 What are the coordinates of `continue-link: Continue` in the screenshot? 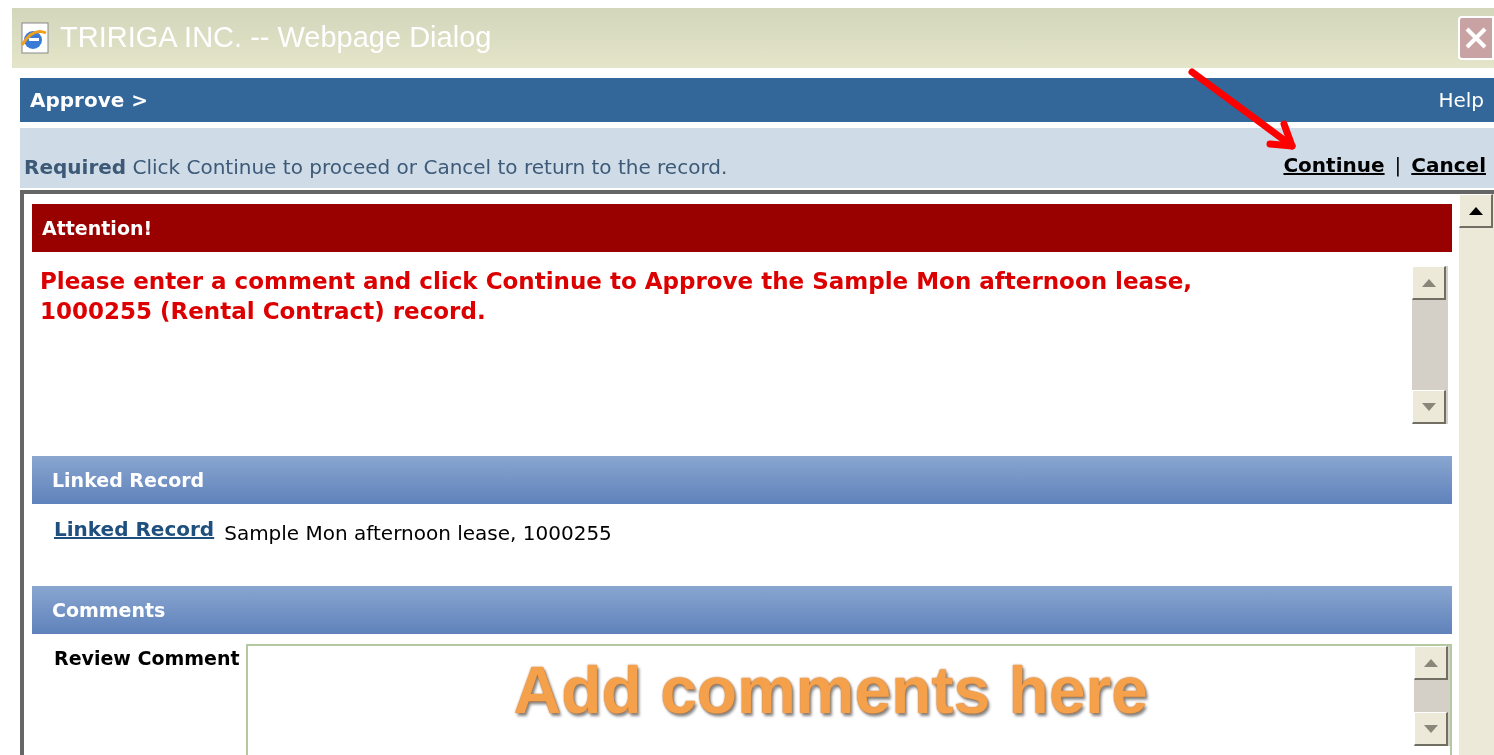 It's located at (1334, 165).